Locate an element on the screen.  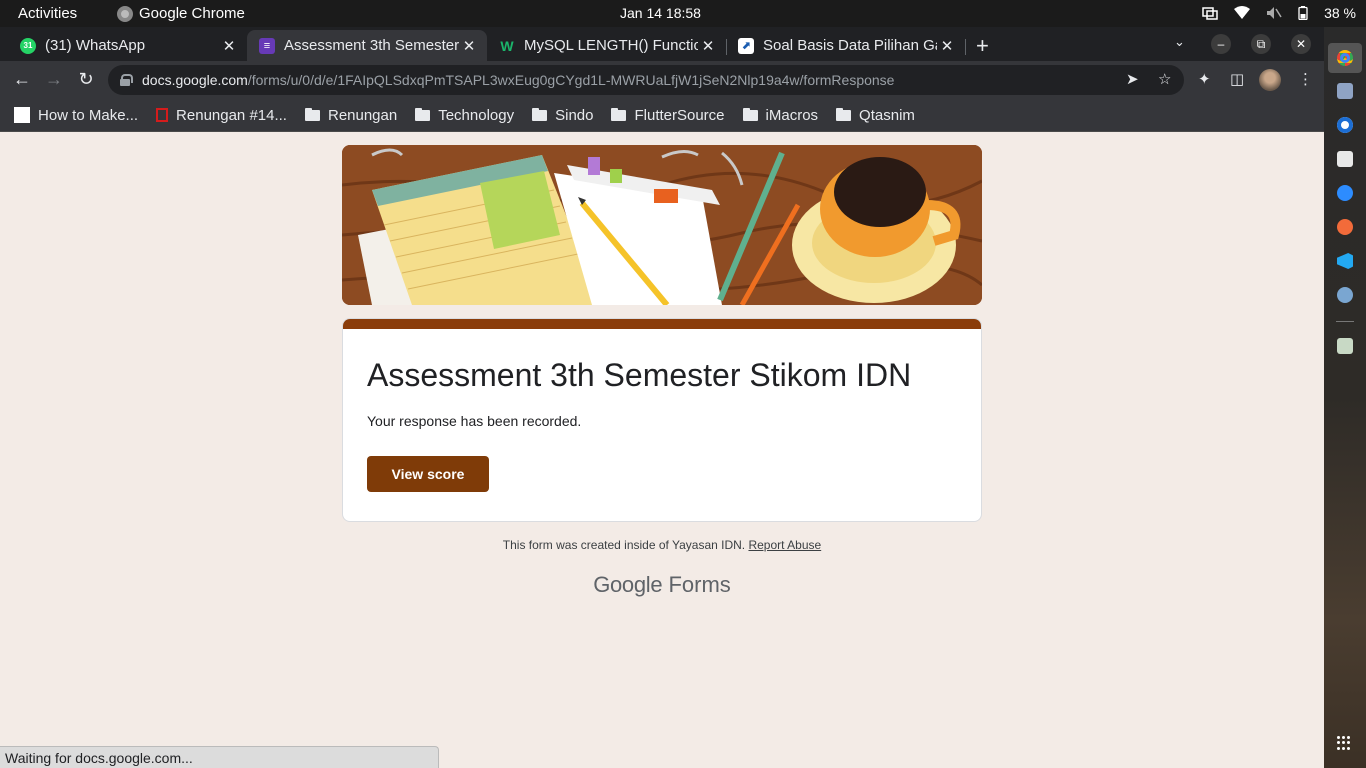
volume-muted-icon is located at coordinates (1274, 13).